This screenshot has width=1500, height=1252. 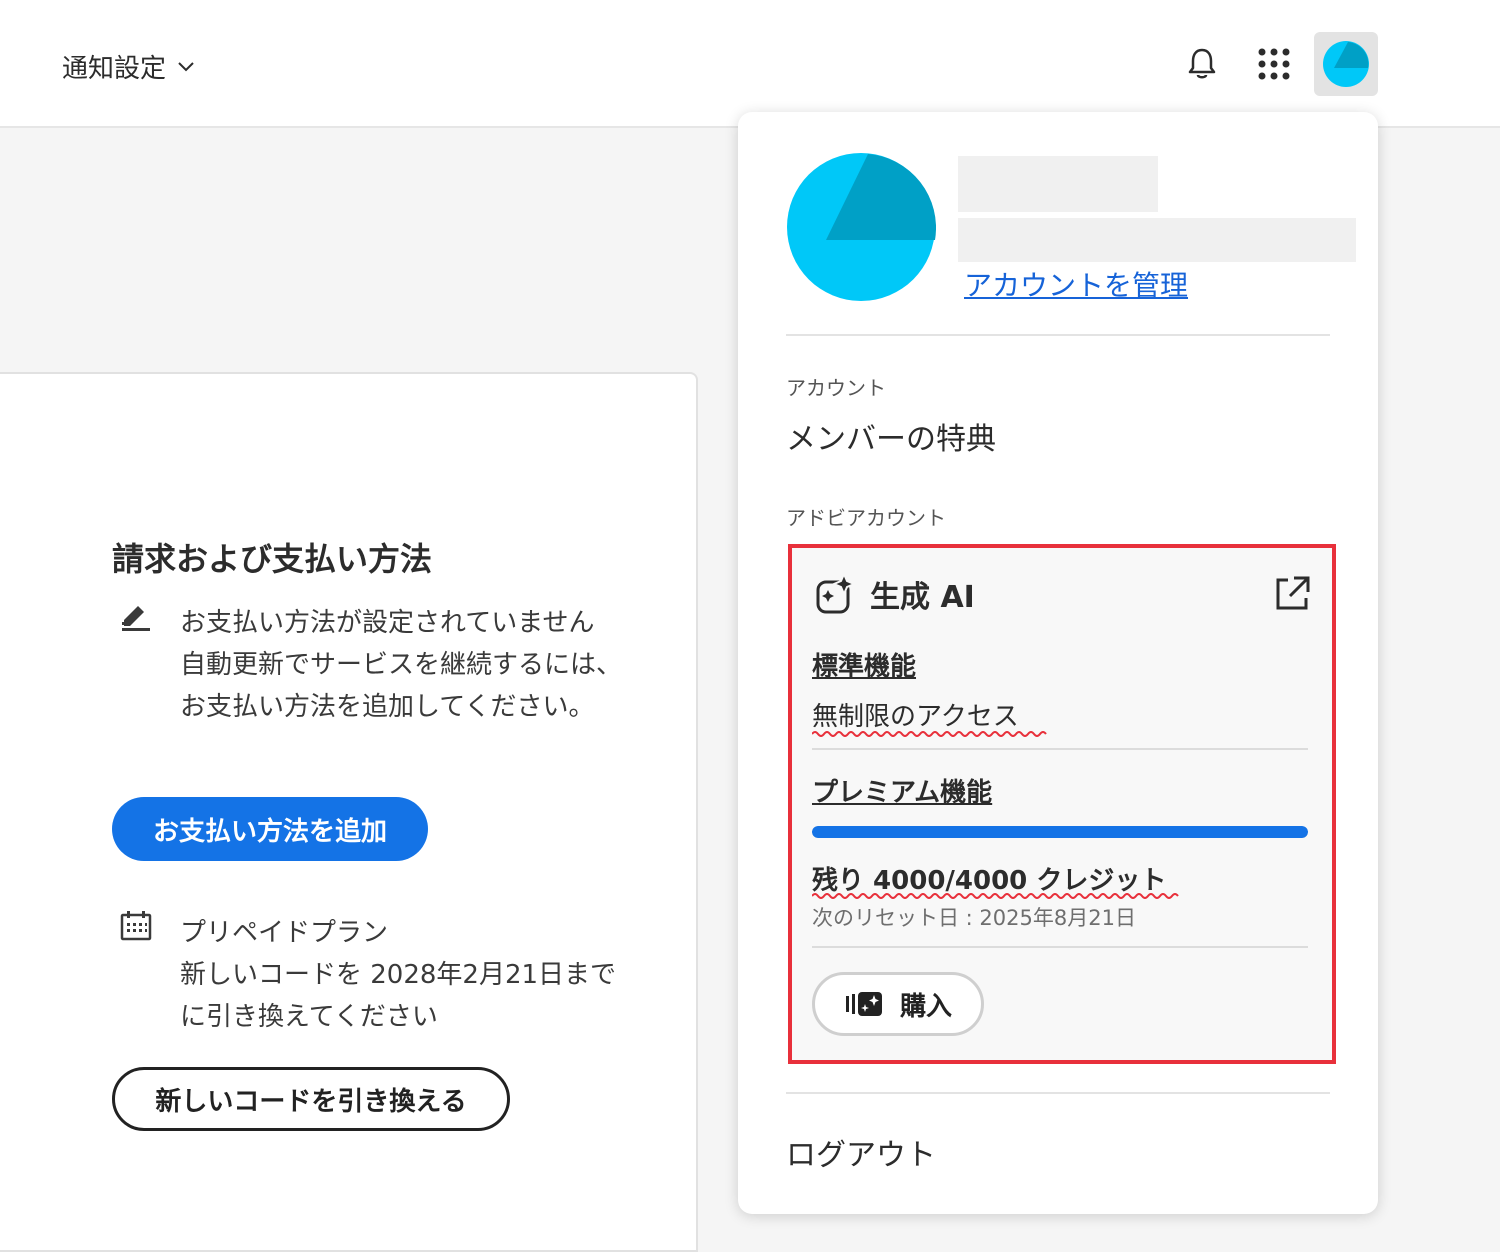 What do you see at coordinates (864, 664) in the screenshot?
I see `standard-features-link: 標準機能` at bounding box center [864, 664].